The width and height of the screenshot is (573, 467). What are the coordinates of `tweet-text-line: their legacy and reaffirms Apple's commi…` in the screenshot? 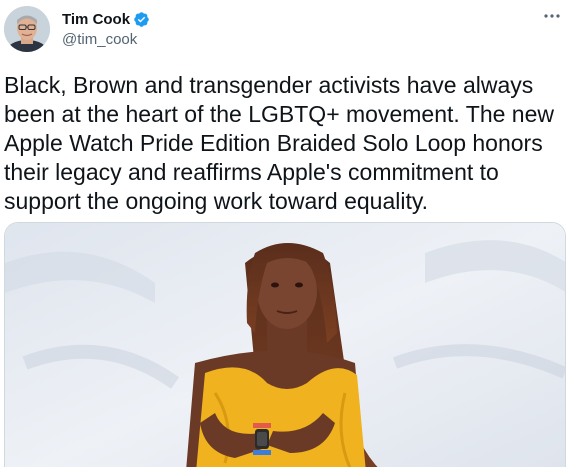 It's located at (251, 172).